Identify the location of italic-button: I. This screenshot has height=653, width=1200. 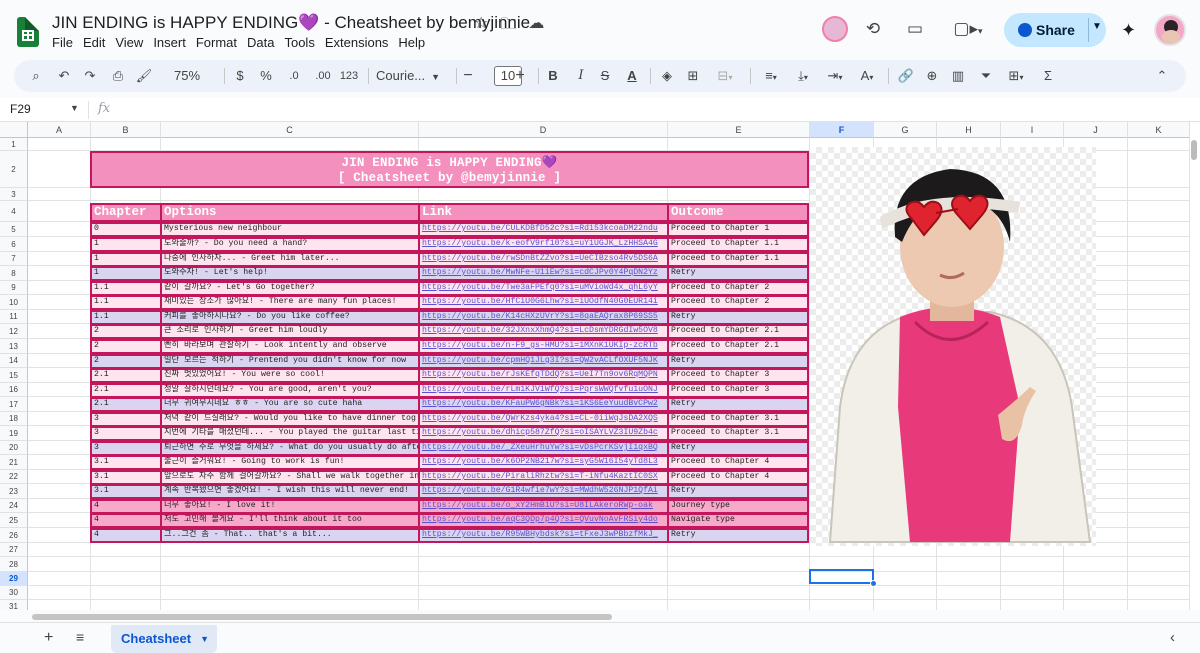
(581, 76).